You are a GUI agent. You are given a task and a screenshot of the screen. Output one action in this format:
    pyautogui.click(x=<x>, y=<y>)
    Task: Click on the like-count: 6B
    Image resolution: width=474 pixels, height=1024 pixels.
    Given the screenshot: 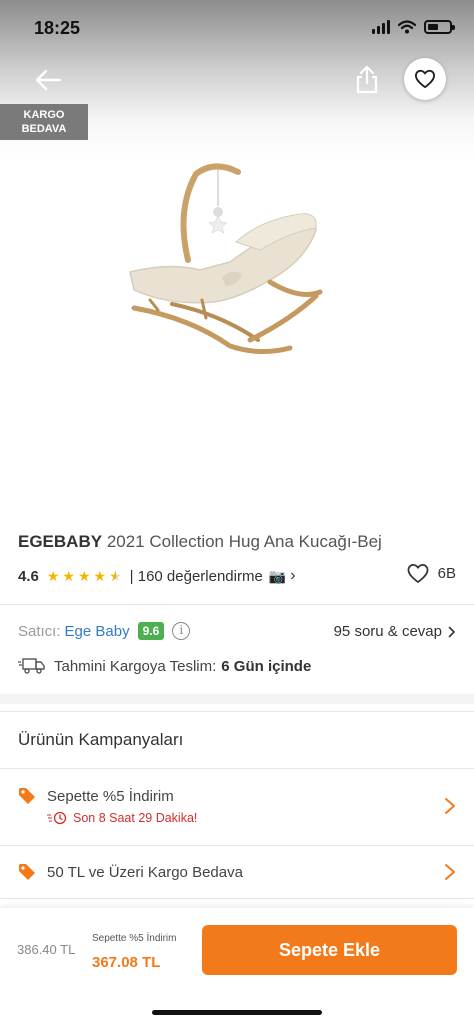 What is the action you would take?
    pyautogui.click(x=446, y=573)
    